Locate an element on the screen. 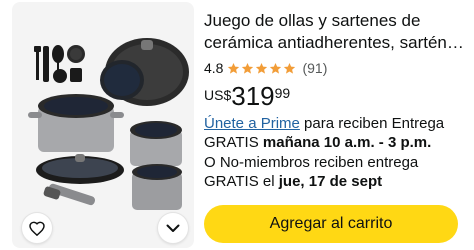  star-rating is located at coordinates (261, 68).